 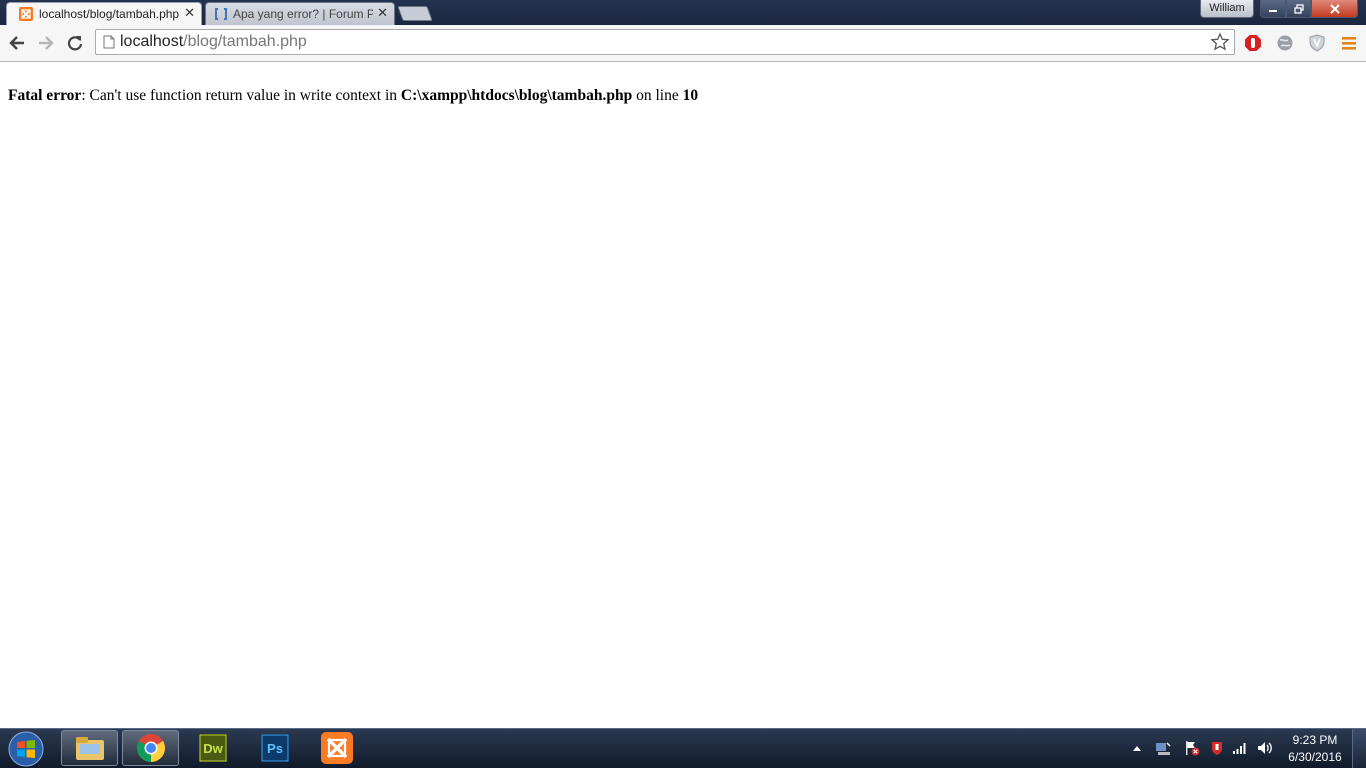 What do you see at coordinates (1359, 748) in the screenshot?
I see `show-desktop-button` at bounding box center [1359, 748].